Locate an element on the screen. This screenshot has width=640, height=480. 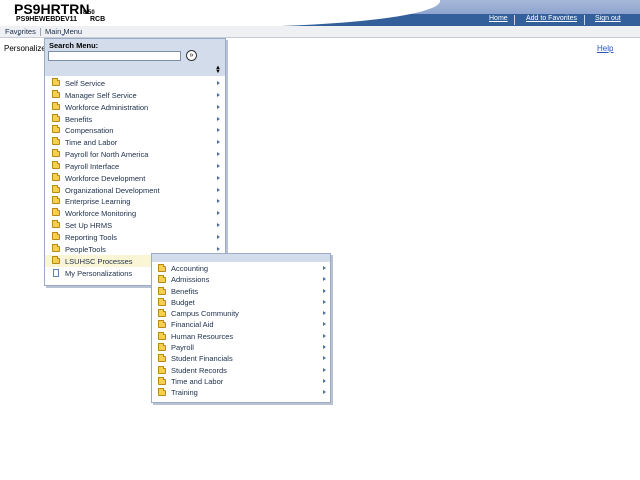
menu-item-label: PeopleTools is located at coordinates (85, 249).